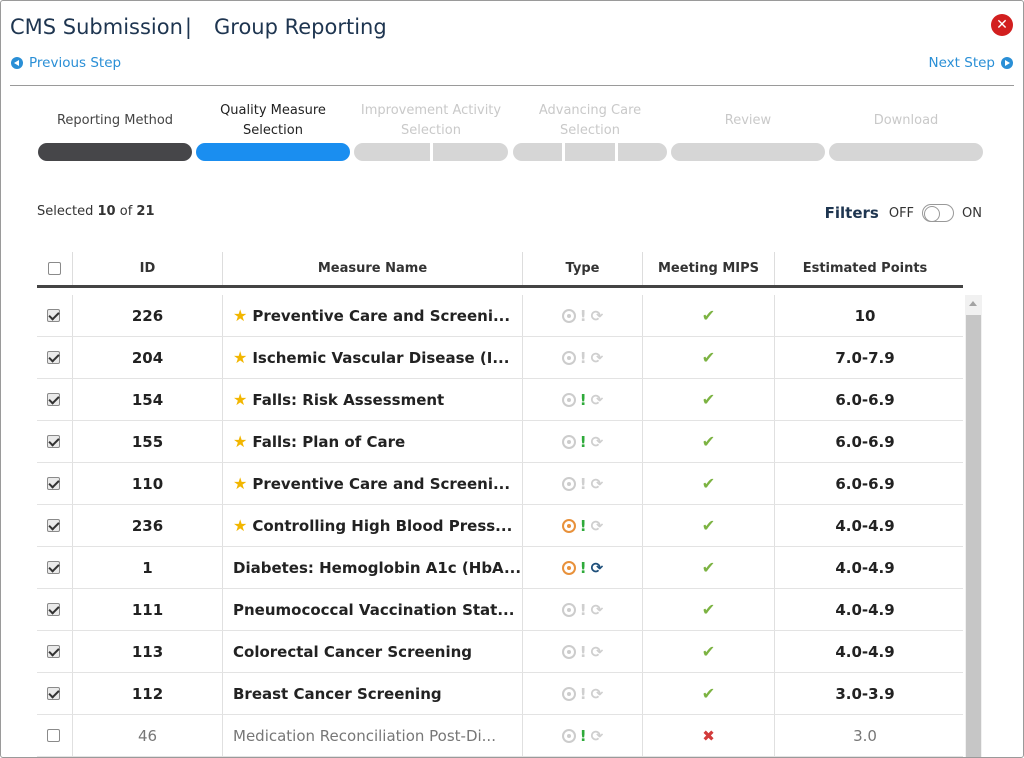 The height and width of the screenshot is (758, 1024). I want to click on table-scrollbar, so click(973, 526).